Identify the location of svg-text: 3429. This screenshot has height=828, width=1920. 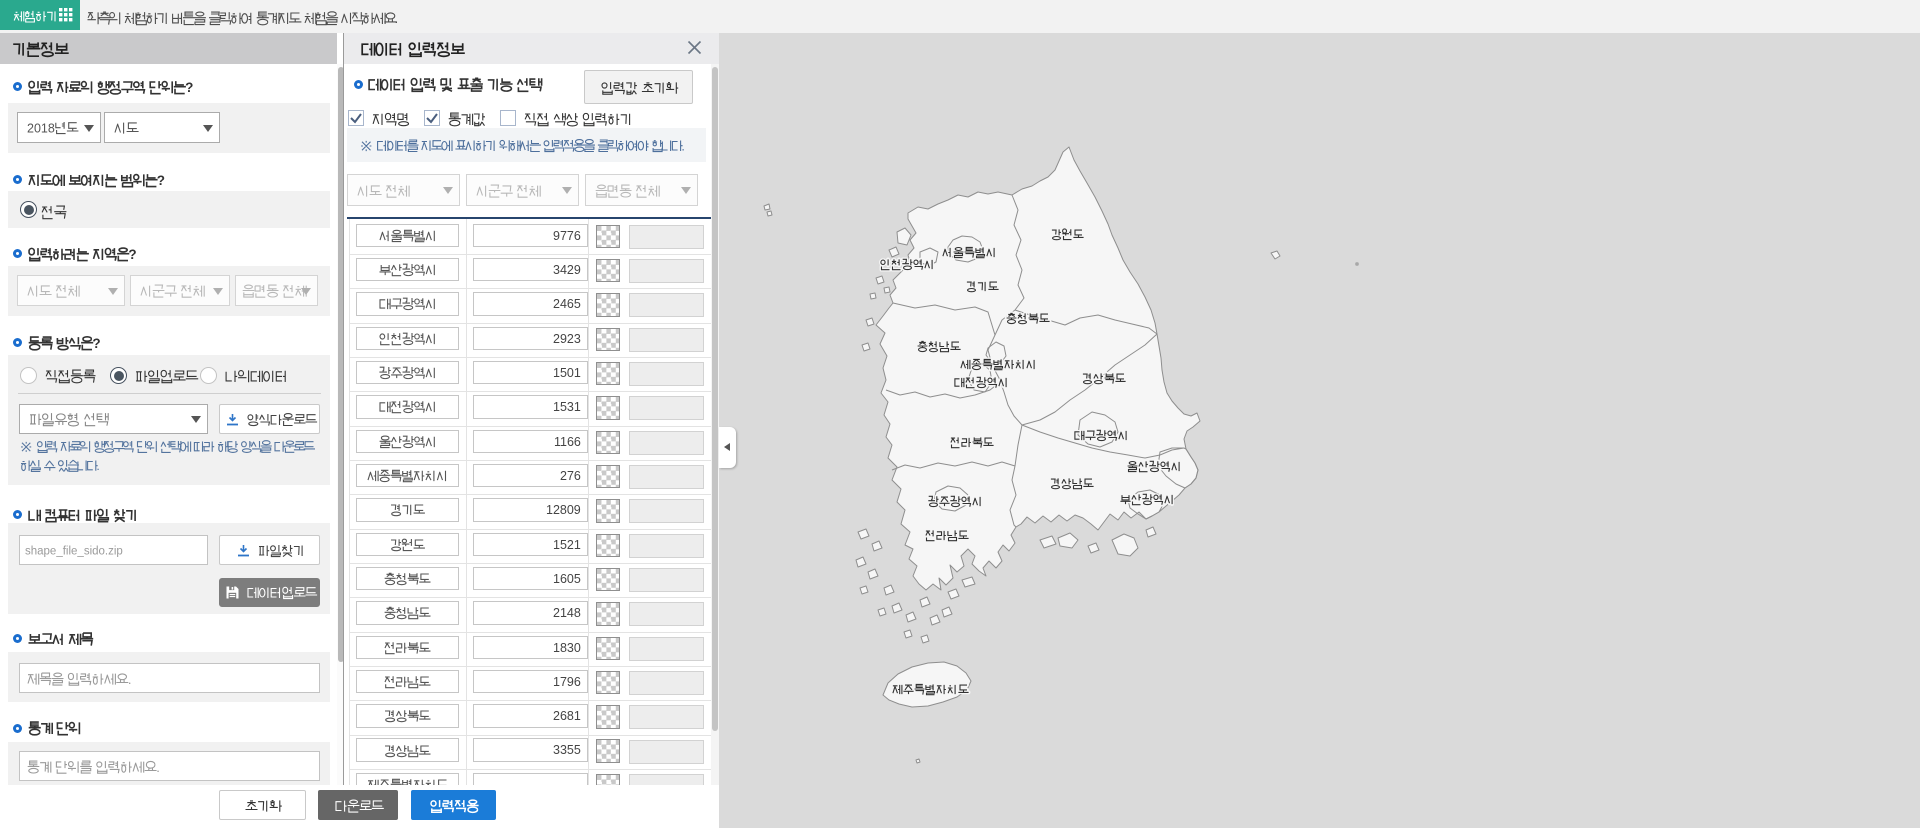
(567, 270).